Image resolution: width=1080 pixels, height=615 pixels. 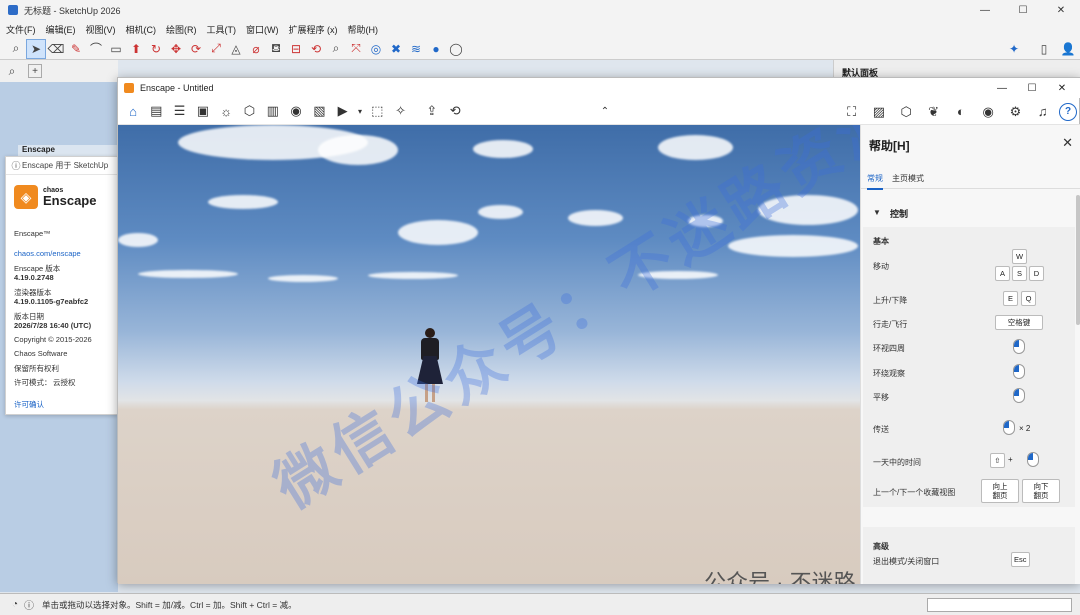 I want to click on tab-general: 常规, so click(x=875, y=181).